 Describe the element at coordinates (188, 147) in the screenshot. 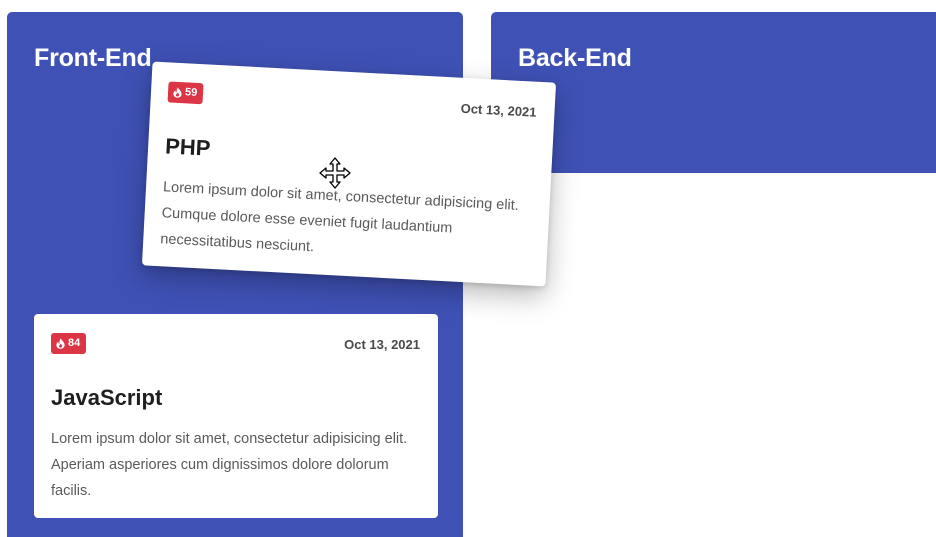

I see `card-title: PHP` at that location.